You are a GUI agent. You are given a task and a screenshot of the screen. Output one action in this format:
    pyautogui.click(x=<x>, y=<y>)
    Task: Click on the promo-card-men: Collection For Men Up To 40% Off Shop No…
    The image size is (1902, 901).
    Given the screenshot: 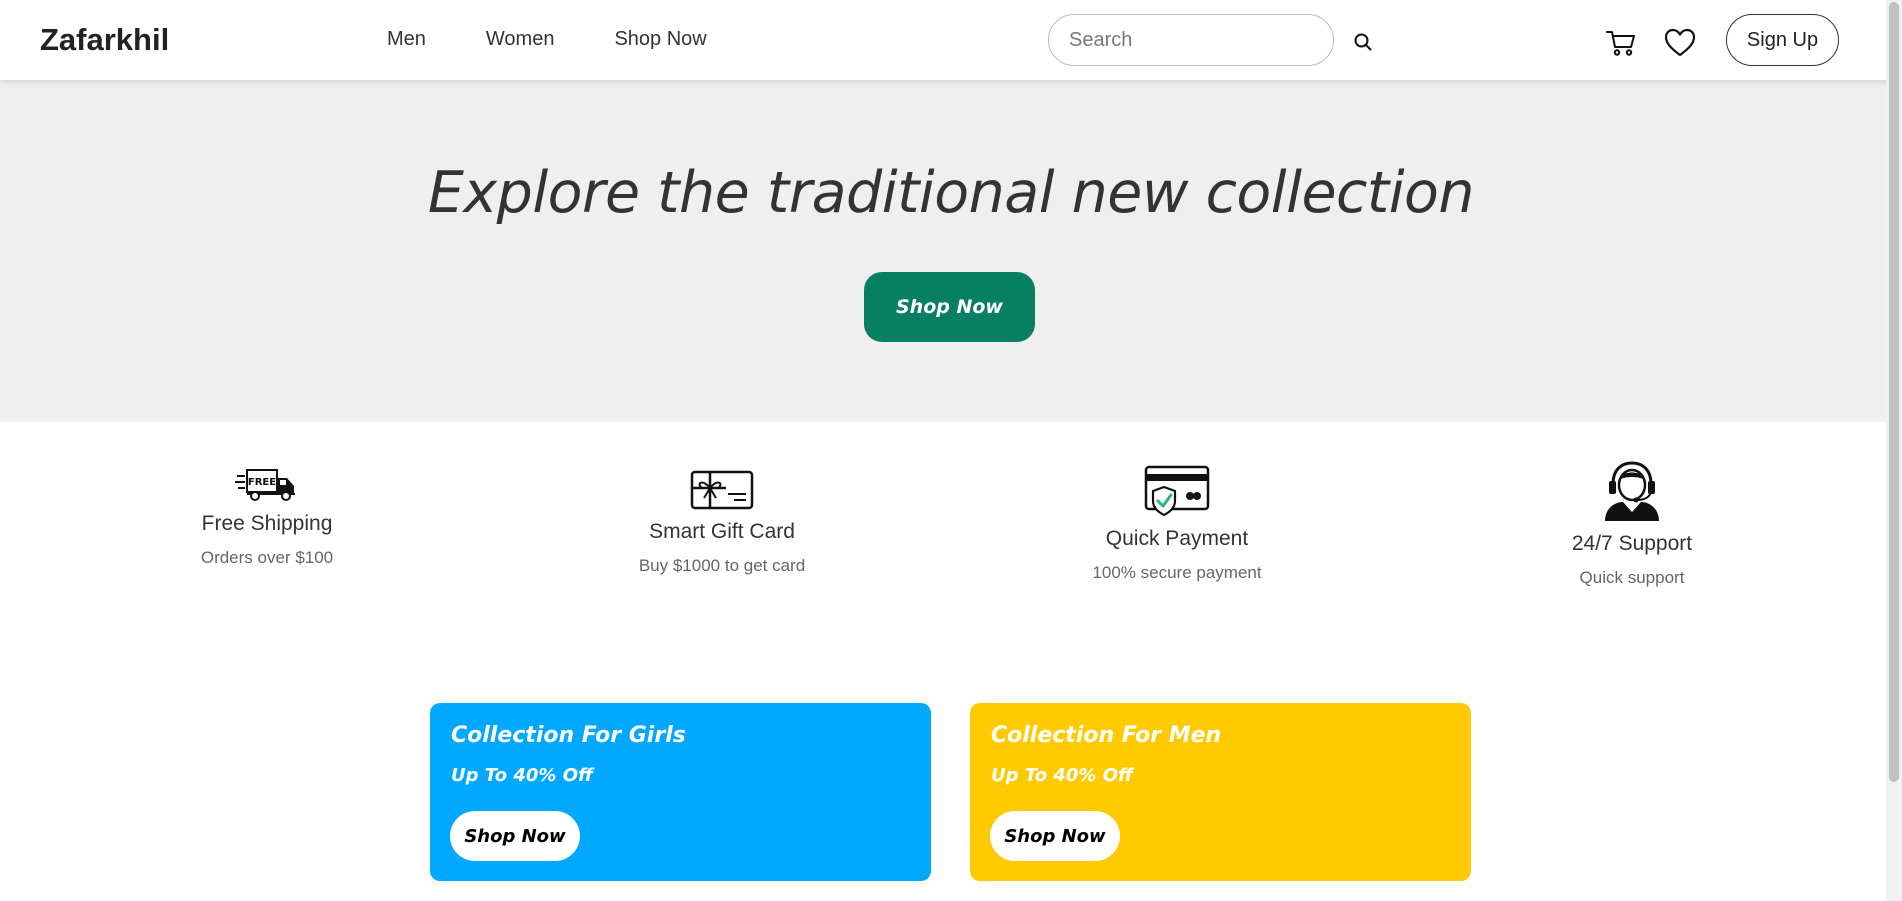 What is the action you would take?
    pyautogui.click(x=1220, y=792)
    